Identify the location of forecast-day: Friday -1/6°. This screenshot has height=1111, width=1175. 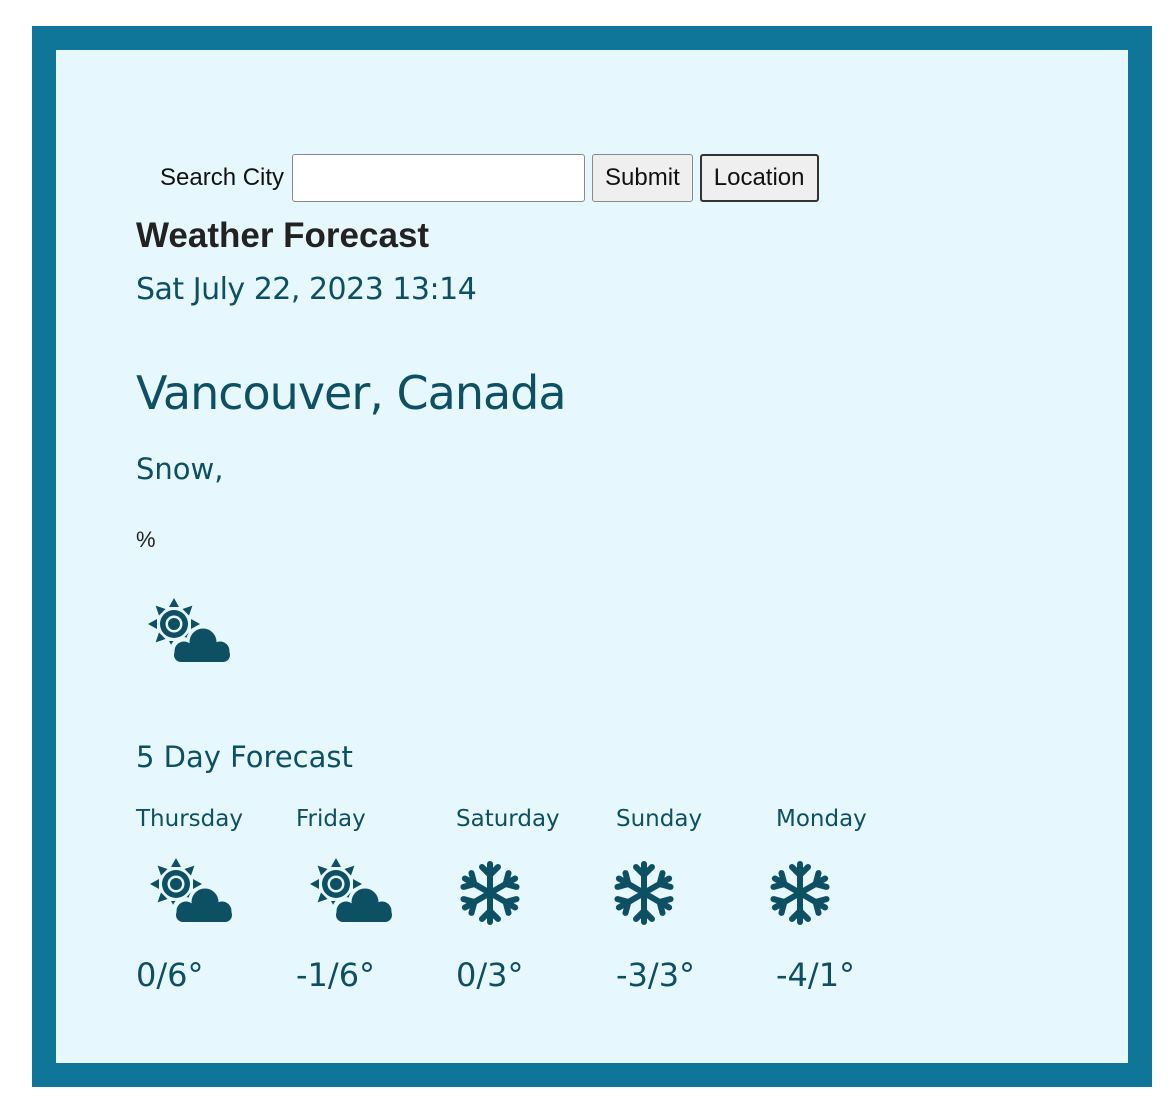
(376, 921).